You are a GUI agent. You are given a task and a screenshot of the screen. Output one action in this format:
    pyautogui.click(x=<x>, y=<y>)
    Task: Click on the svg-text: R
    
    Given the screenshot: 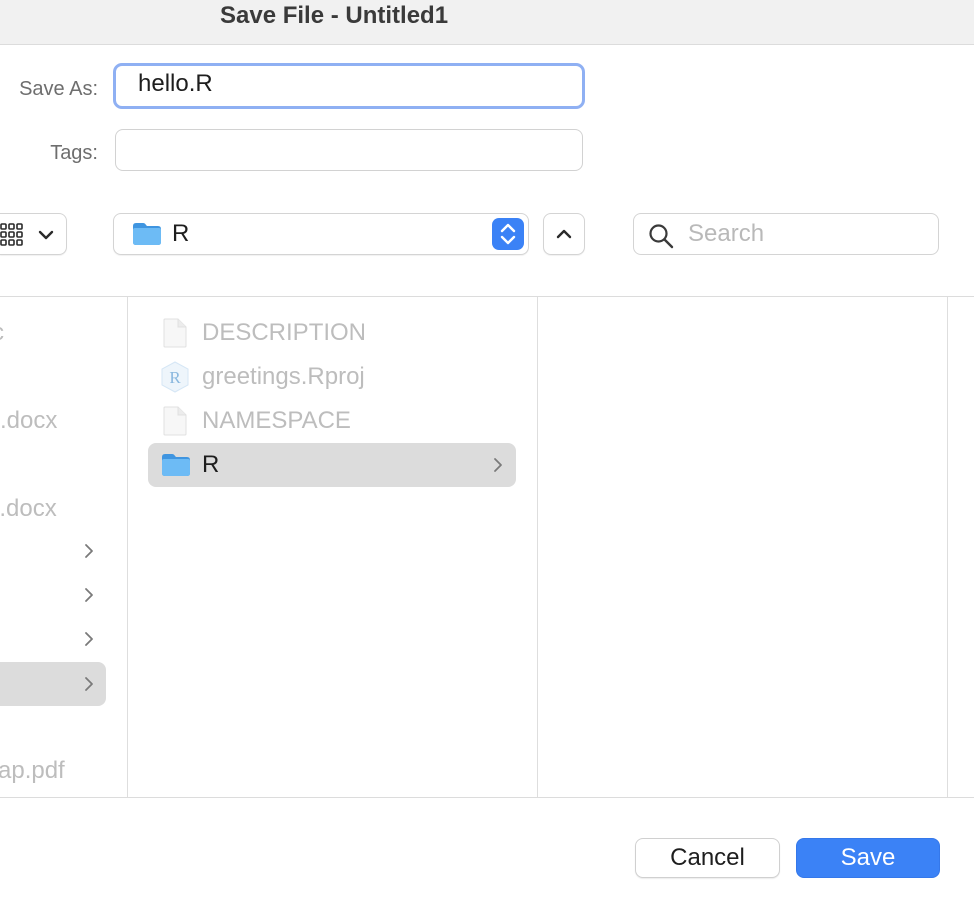 What is the action you would take?
    pyautogui.click(x=175, y=377)
    